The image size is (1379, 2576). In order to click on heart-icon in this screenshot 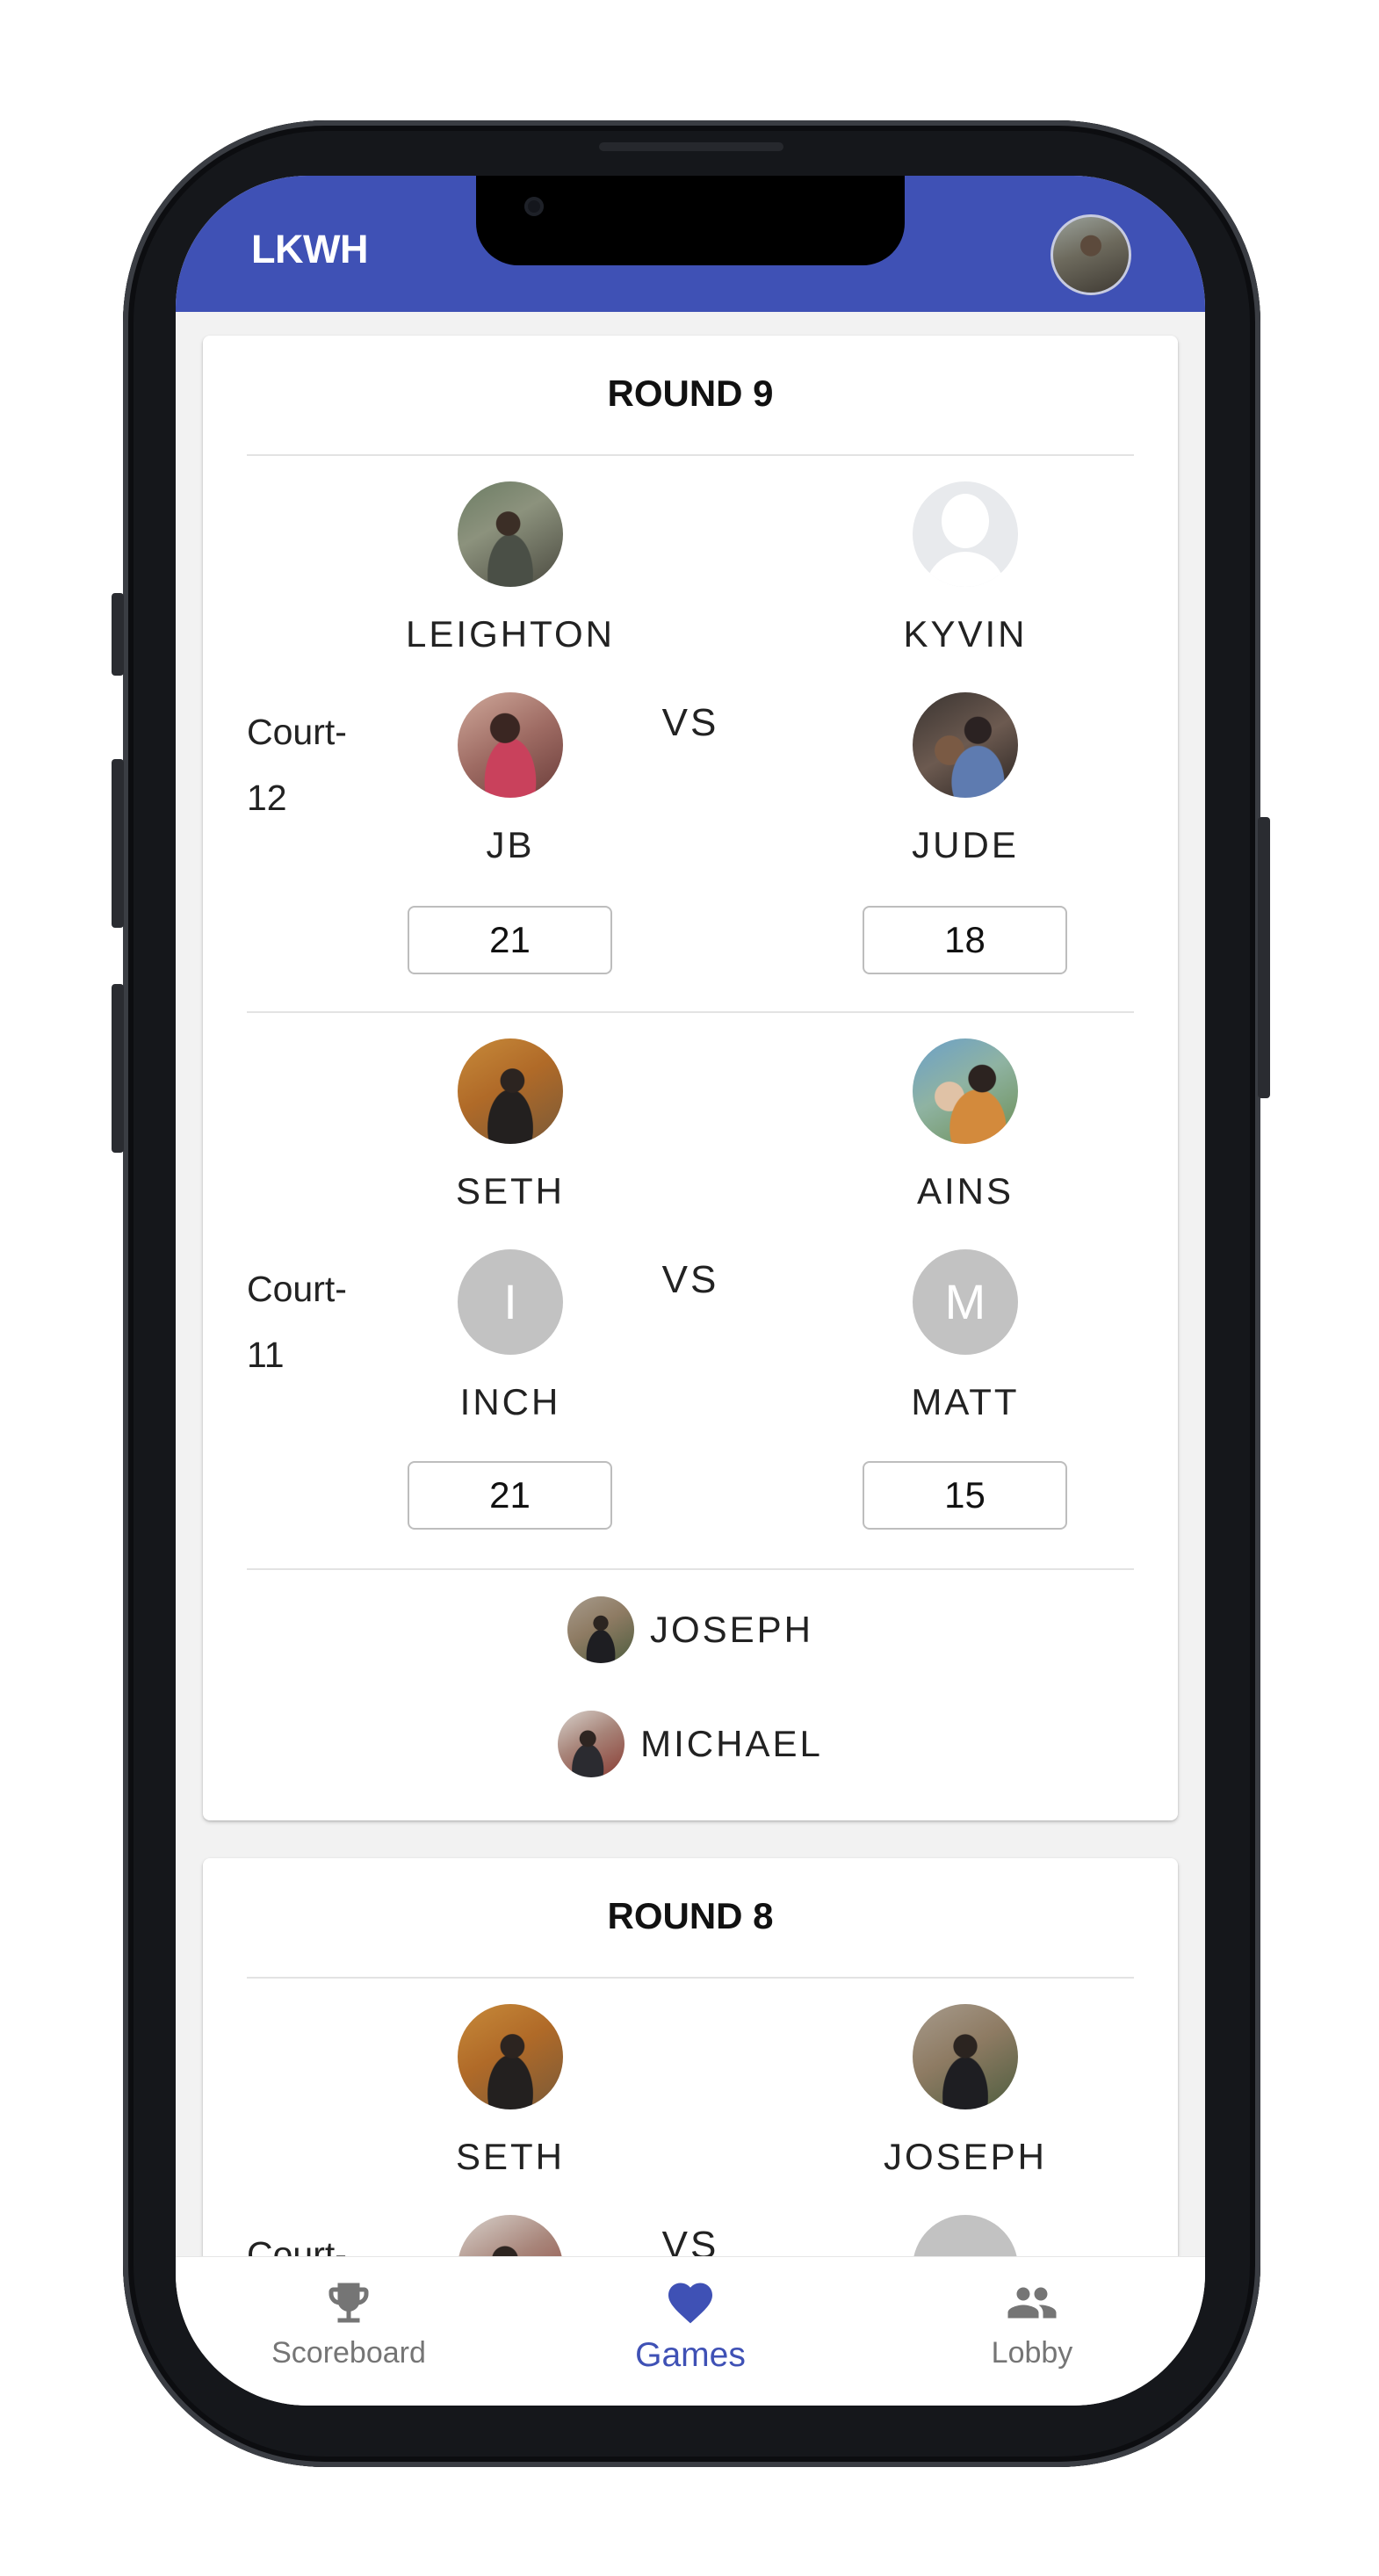, I will do `click(690, 2303)`.